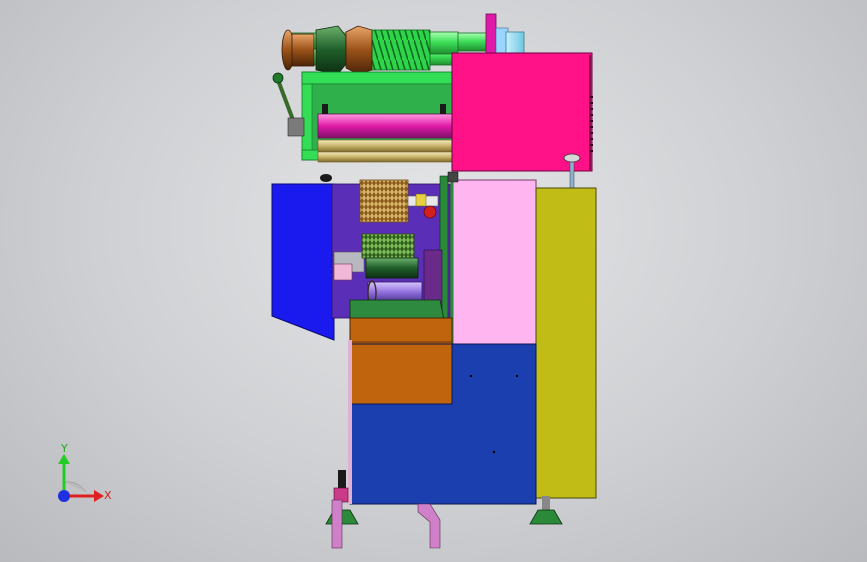 The height and width of the screenshot is (562, 867). What do you see at coordinates (85, 472) in the screenshot?
I see `axis-triad: Y X` at bounding box center [85, 472].